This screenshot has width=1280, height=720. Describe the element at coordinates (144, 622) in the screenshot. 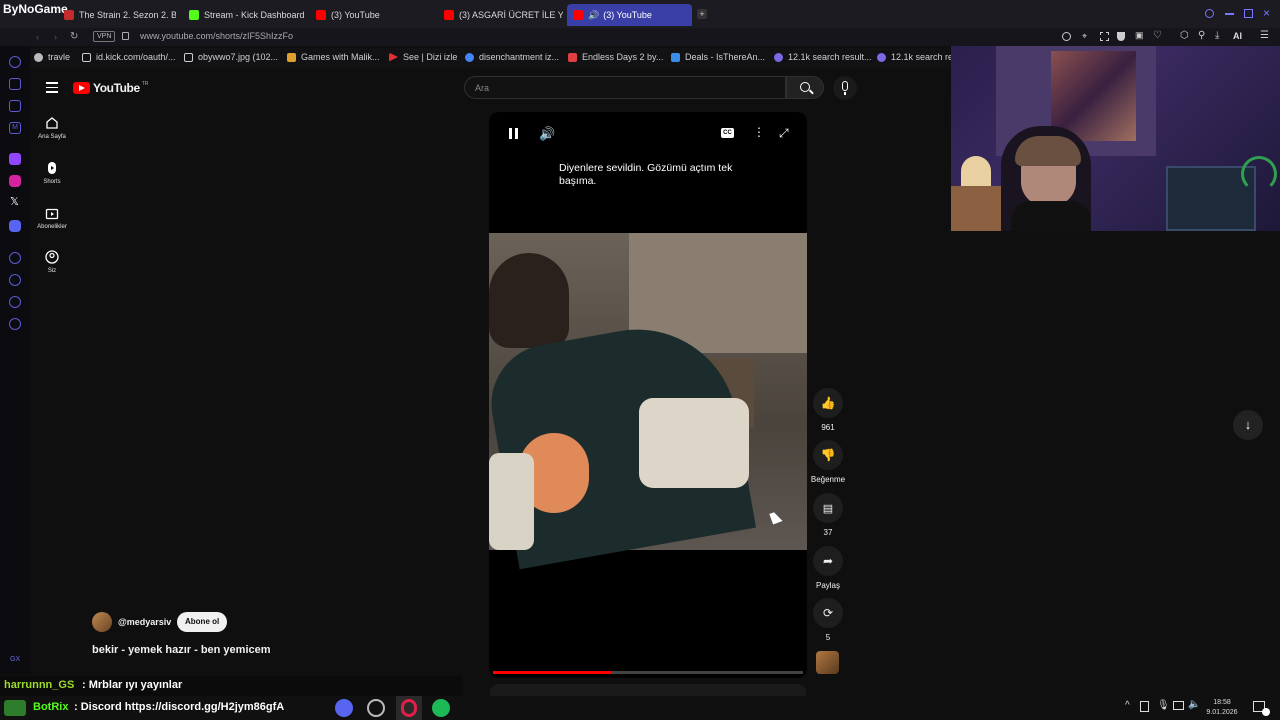

I see `channel-handle: @medyarsiv` at that location.